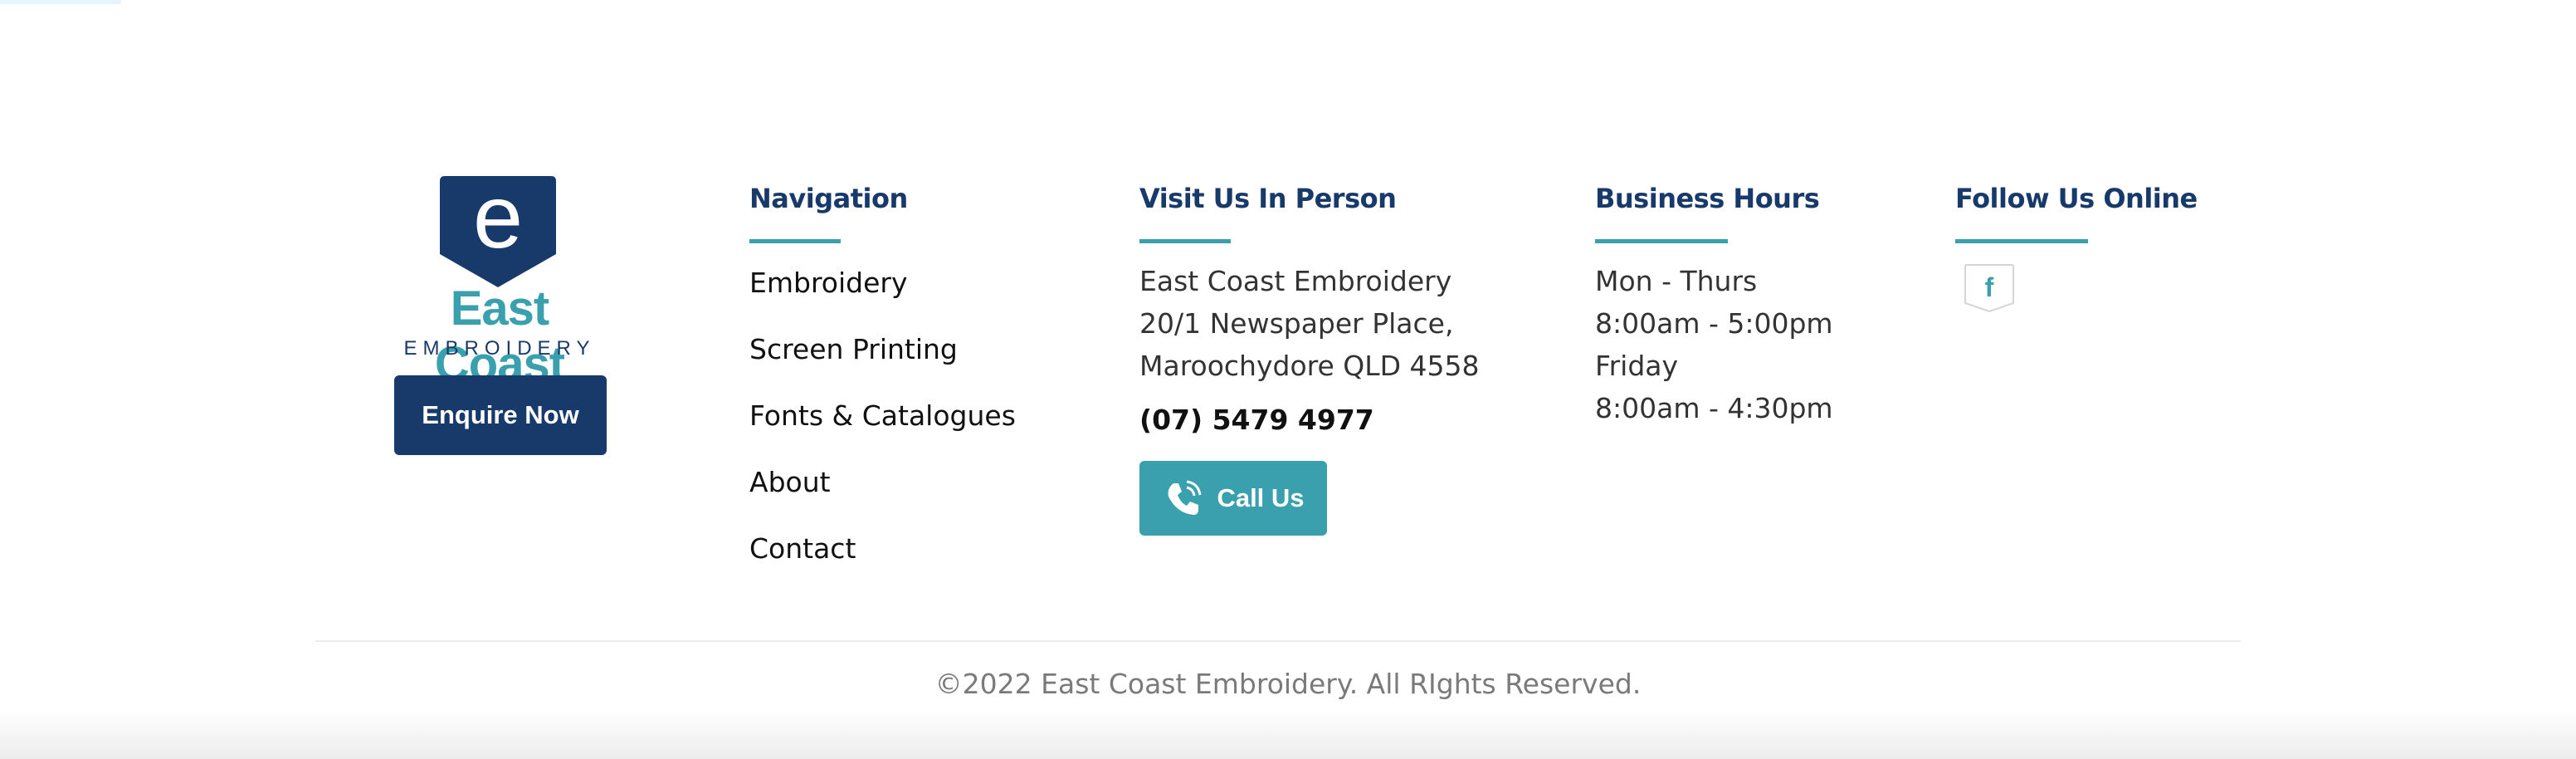  I want to click on hours-line: Friday, so click(1637, 366).